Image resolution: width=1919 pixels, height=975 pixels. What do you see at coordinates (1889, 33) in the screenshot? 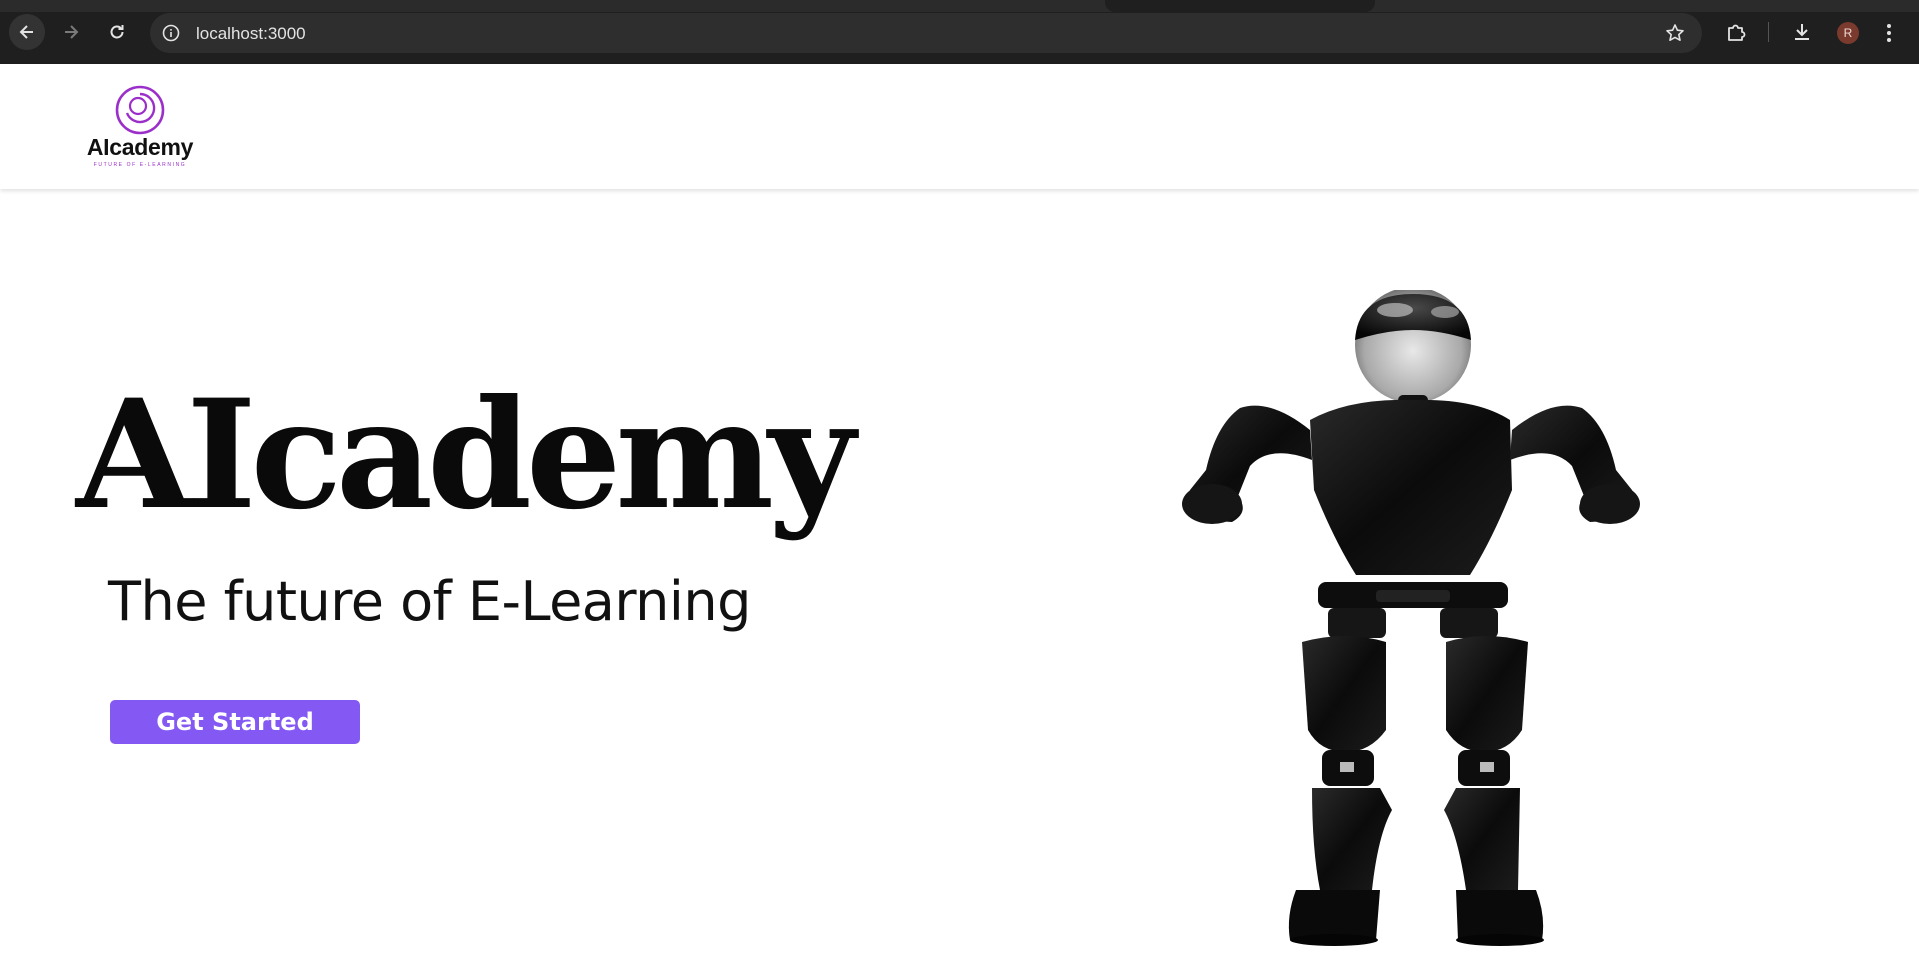
I see `kebab-menu-icon` at bounding box center [1889, 33].